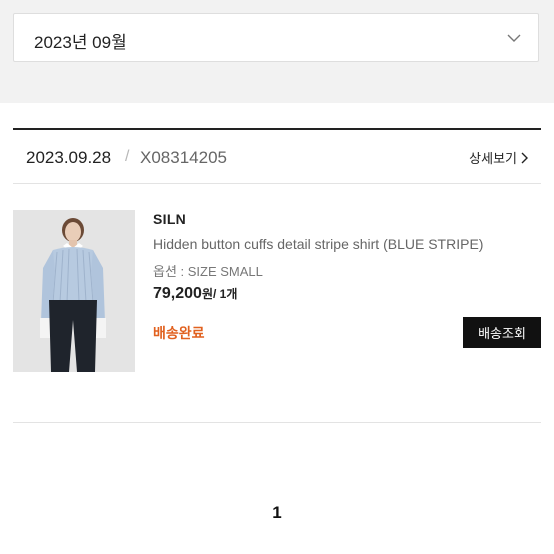 The height and width of the screenshot is (554, 554). I want to click on pagination: 1, so click(277, 513).